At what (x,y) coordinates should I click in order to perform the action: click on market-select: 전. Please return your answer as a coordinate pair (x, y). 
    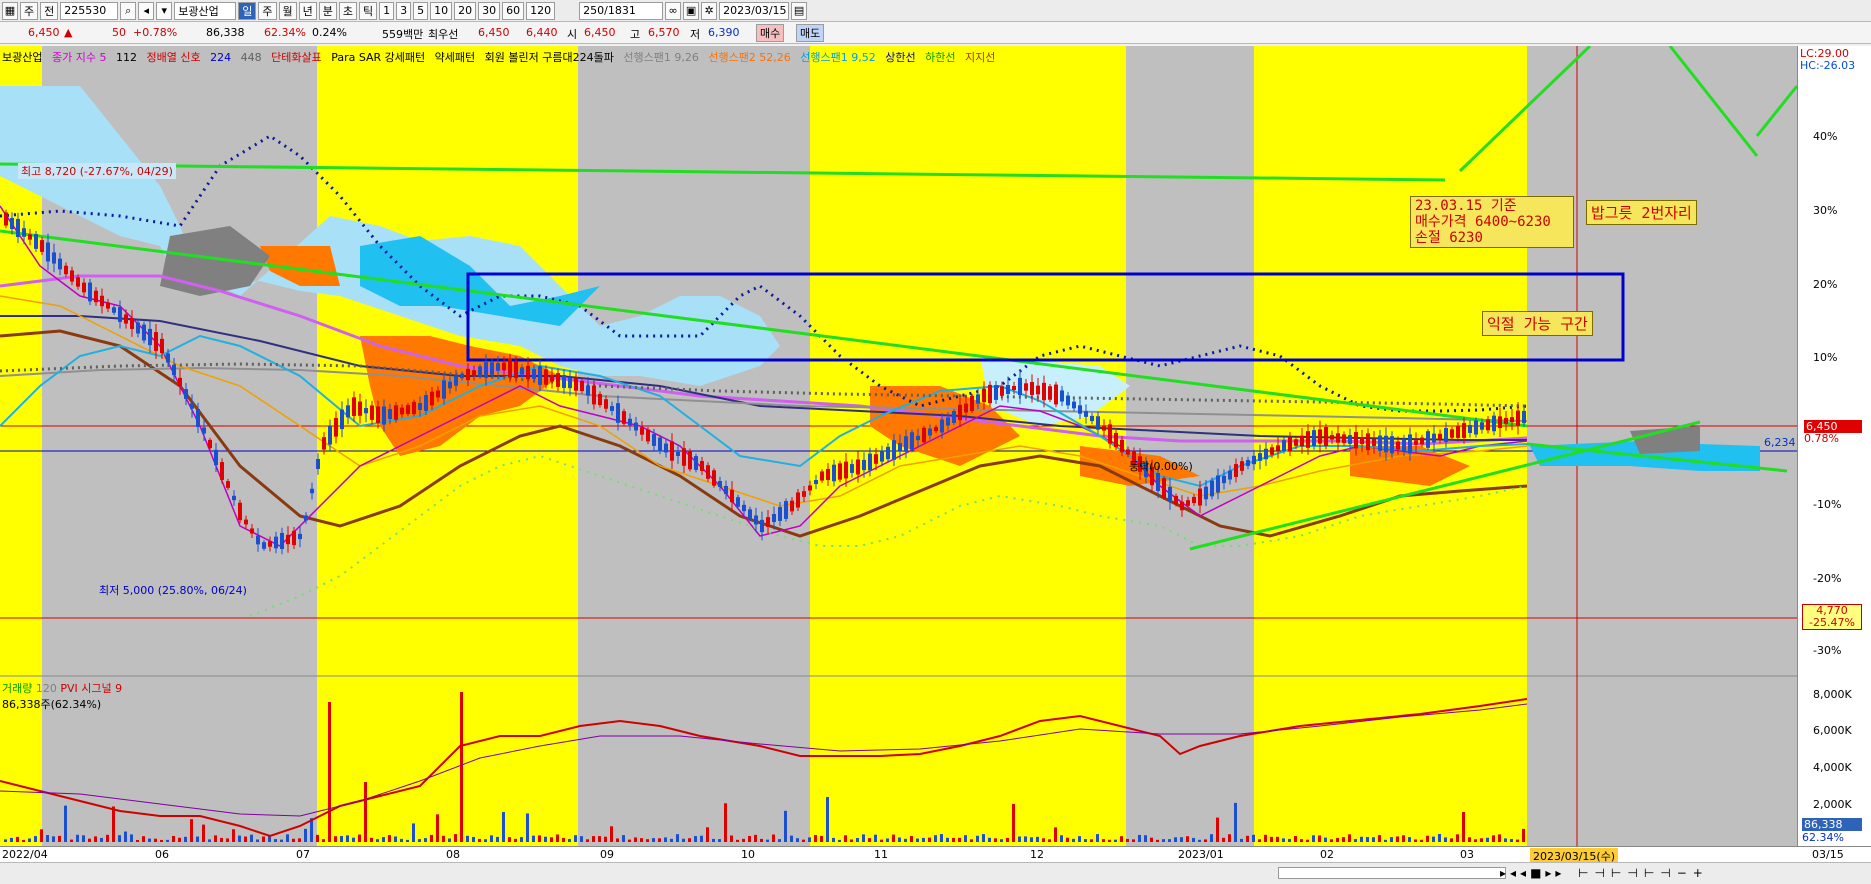
    Looking at the image, I should click on (49, 10).